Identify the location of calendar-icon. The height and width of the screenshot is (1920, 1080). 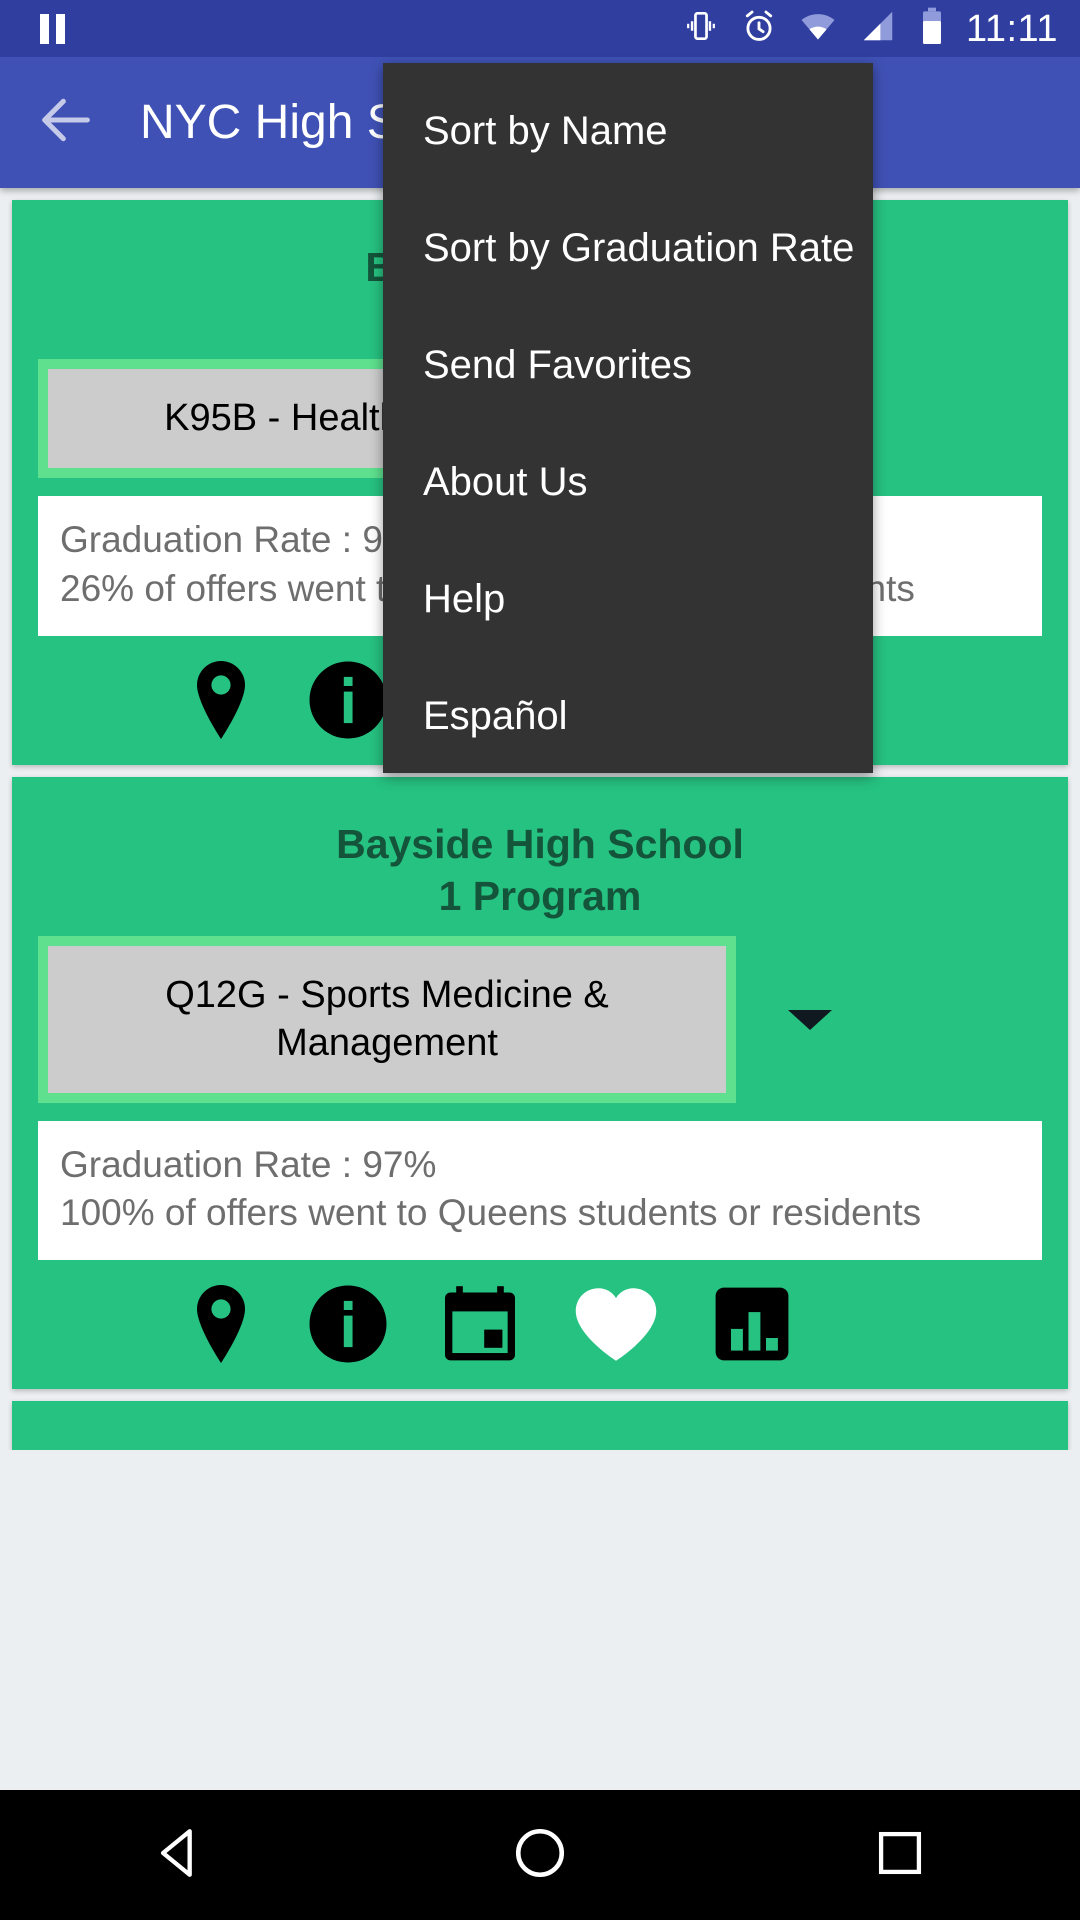
(480, 1326).